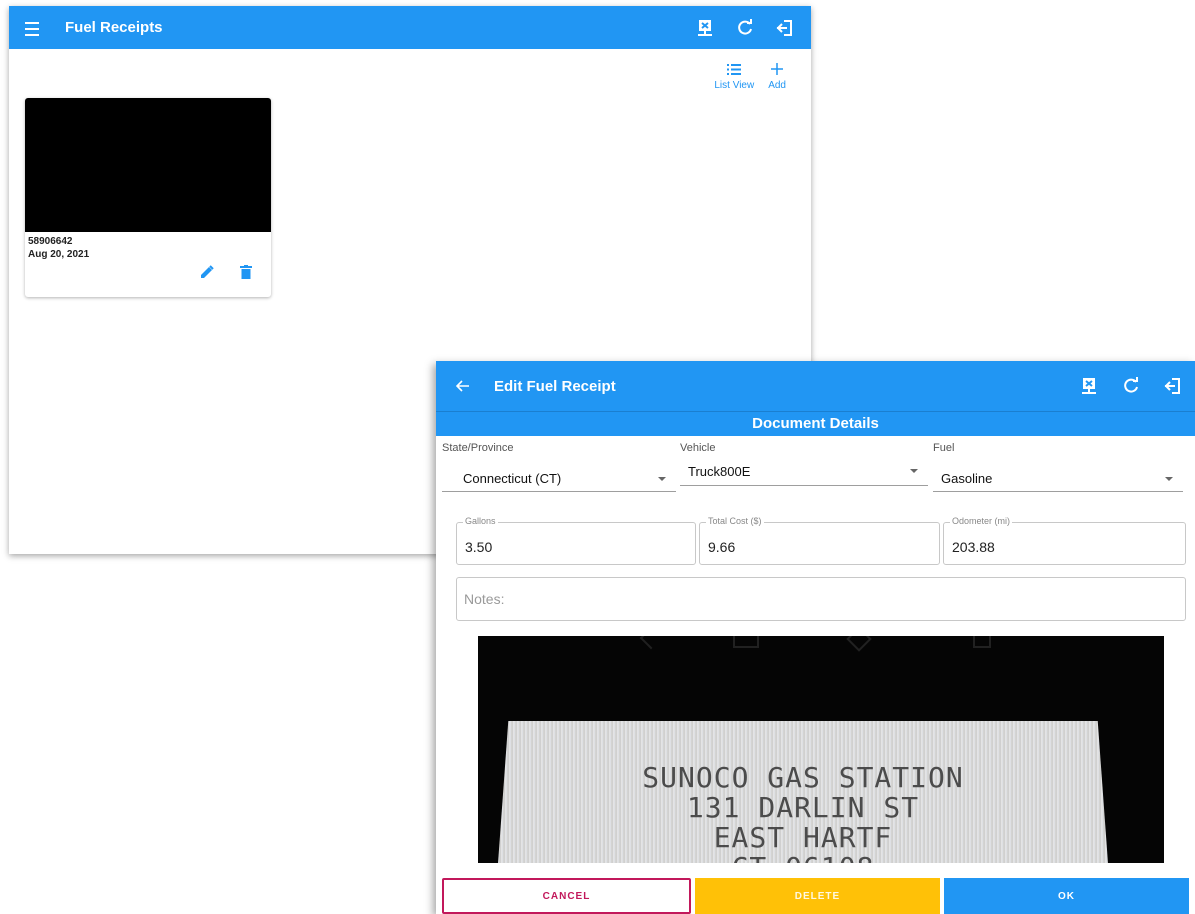  I want to click on app-bar: Edit Fuel Receipt, so click(815, 386).